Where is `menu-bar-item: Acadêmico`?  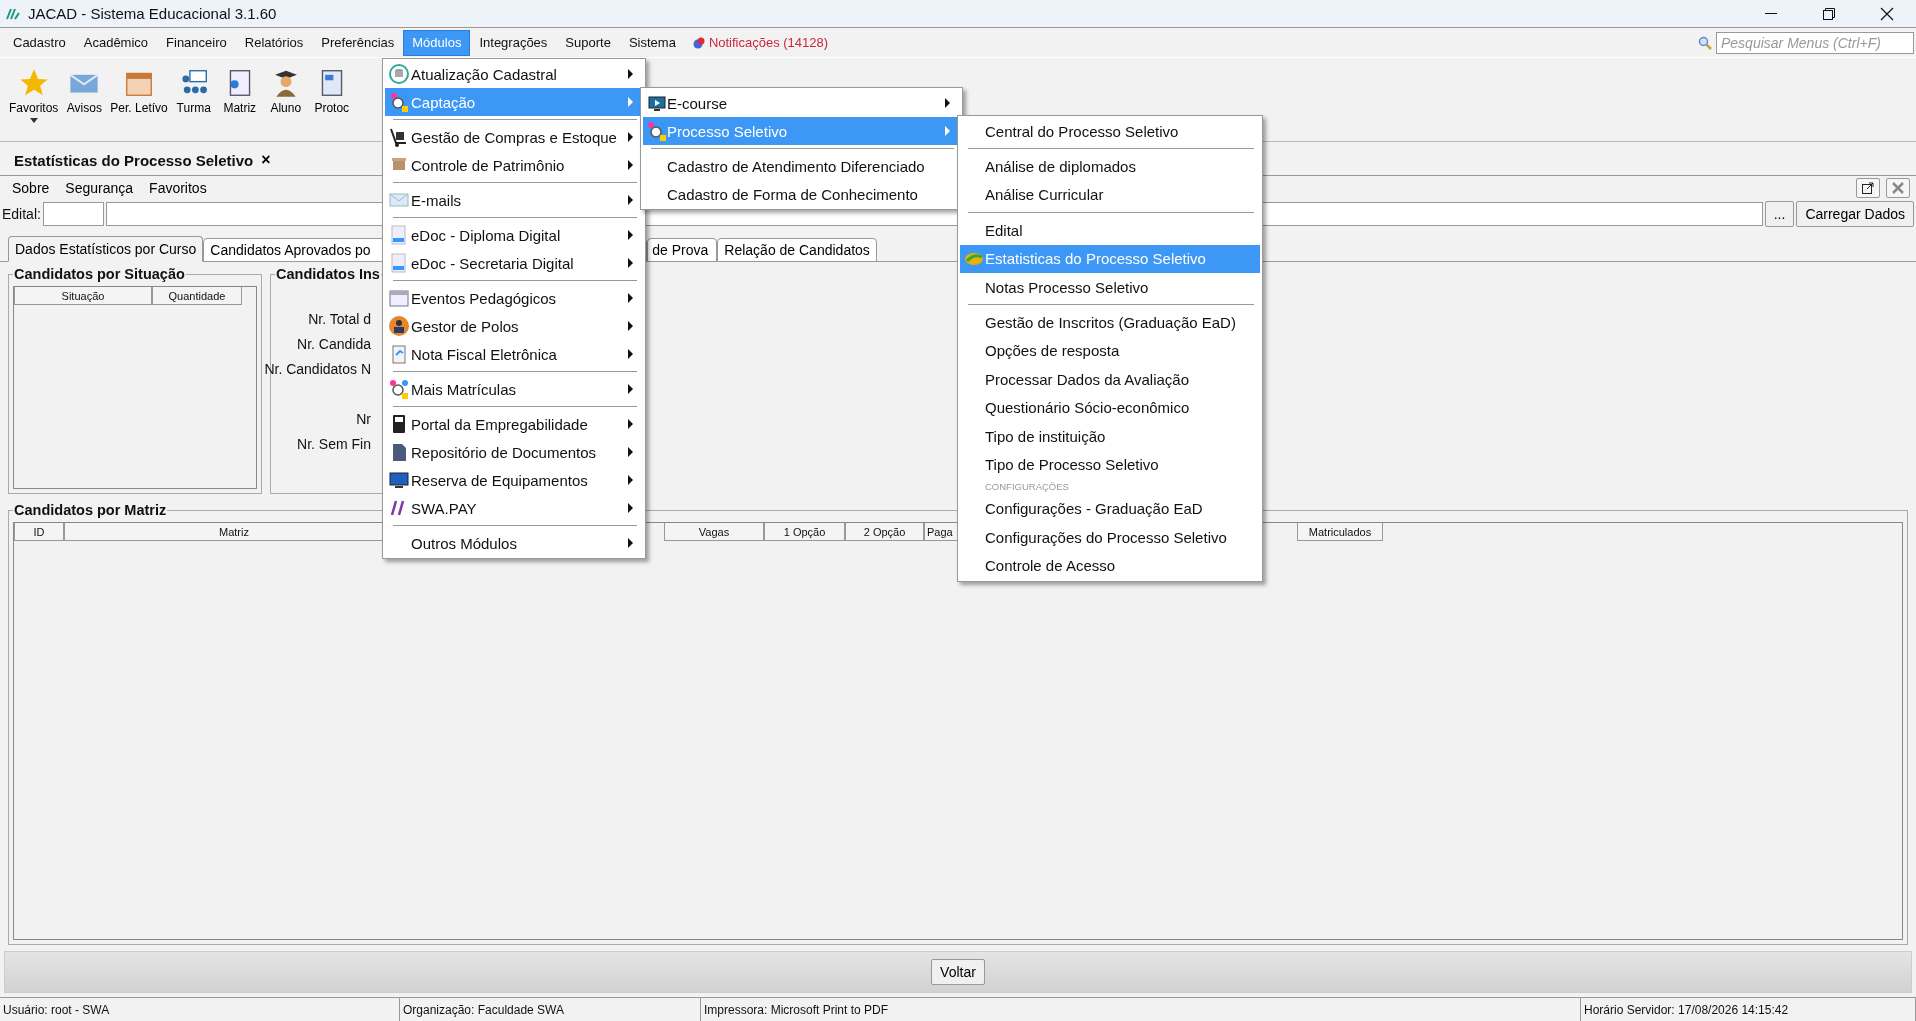
menu-bar-item: Acadêmico is located at coordinates (116, 42).